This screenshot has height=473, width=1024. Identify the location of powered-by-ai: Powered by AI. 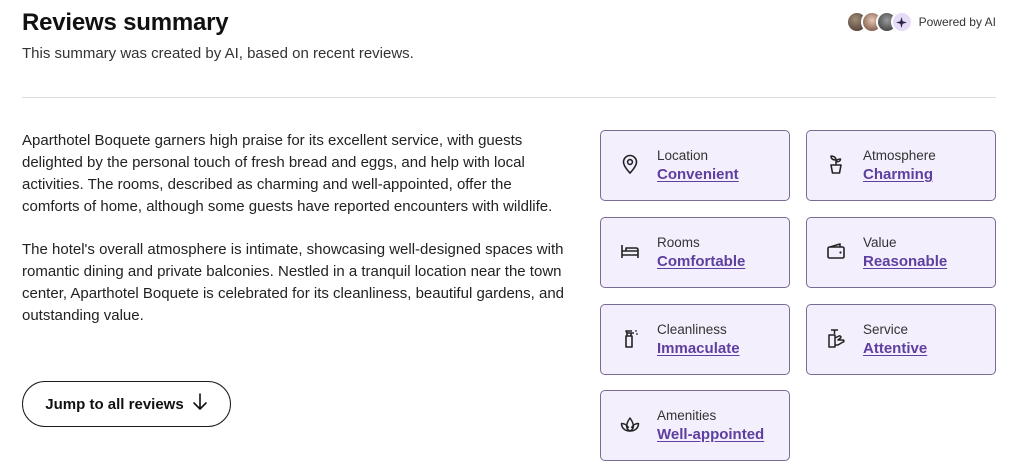
(920, 22).